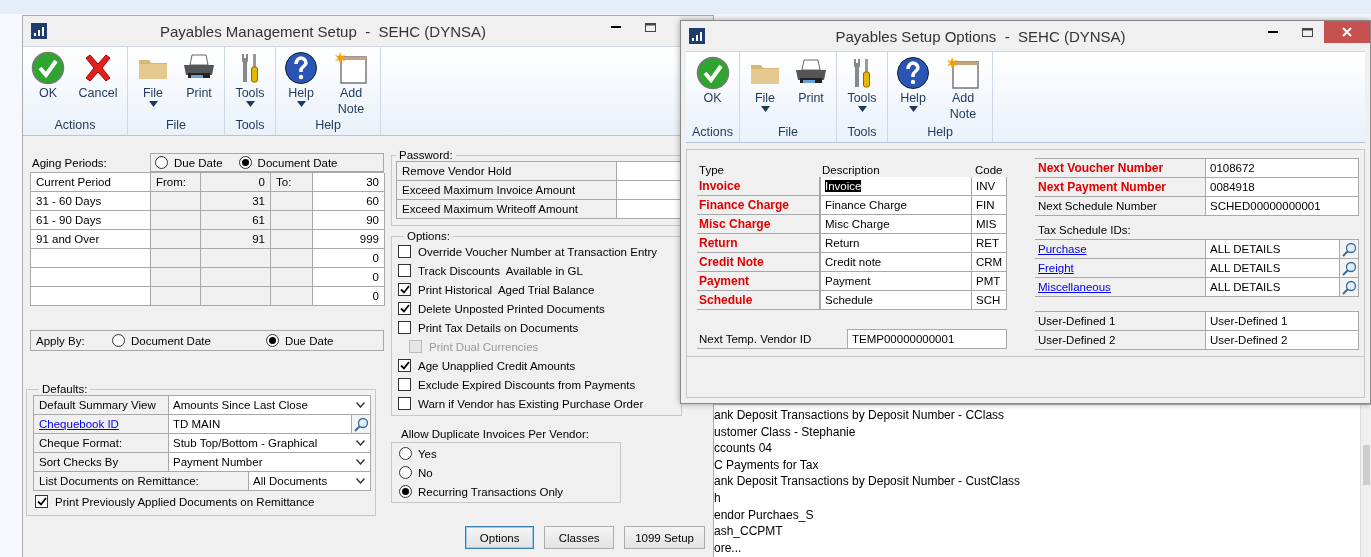  What do you see at coordinates (896, 262) in the screenshot?
I see `description-field: Credit note` at bounding box center [896, 262].